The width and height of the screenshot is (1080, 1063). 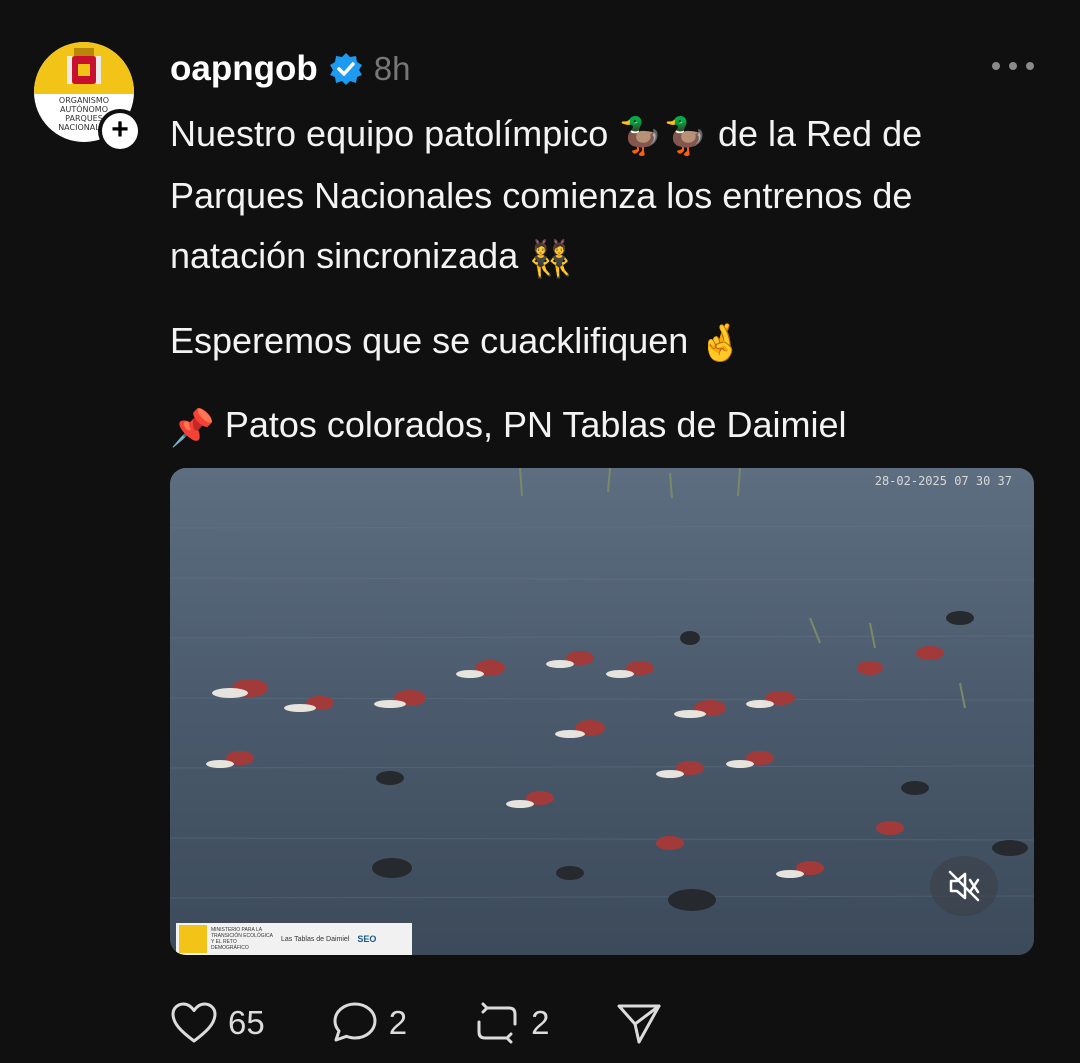 I want to click on share-button, so click(x=639, y=1023).